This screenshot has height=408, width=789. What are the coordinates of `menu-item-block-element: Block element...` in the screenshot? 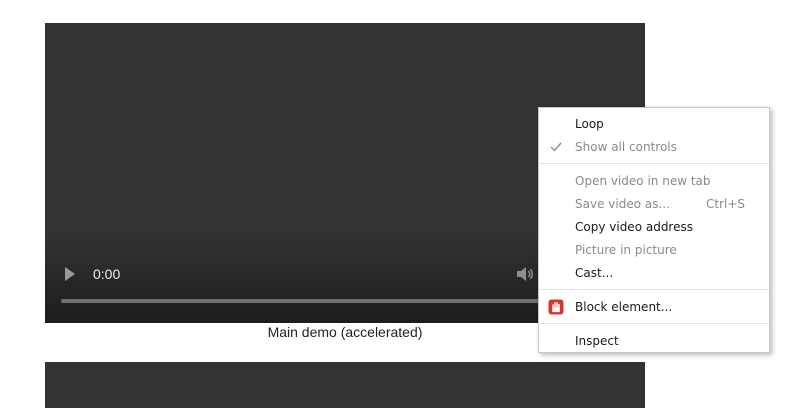 It's located at (654, 307).